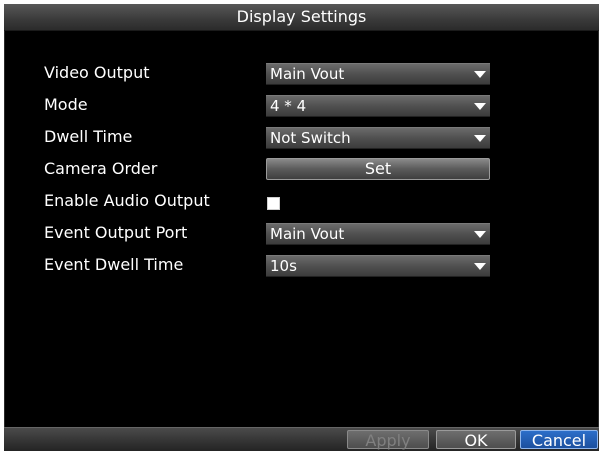  Describe the element at coordinates (283, 266) in the screenshot. I see `event-dwell-time-value: 10s` at that location.